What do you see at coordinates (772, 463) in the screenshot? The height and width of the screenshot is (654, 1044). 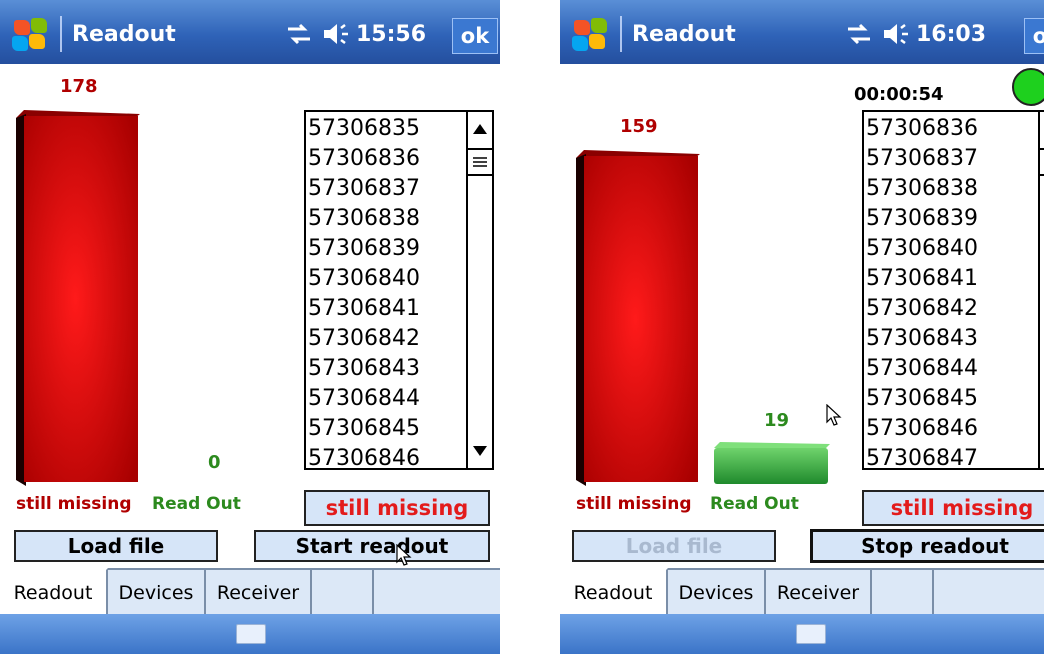 I see `readout-bar` at bounding box center [772, 463].